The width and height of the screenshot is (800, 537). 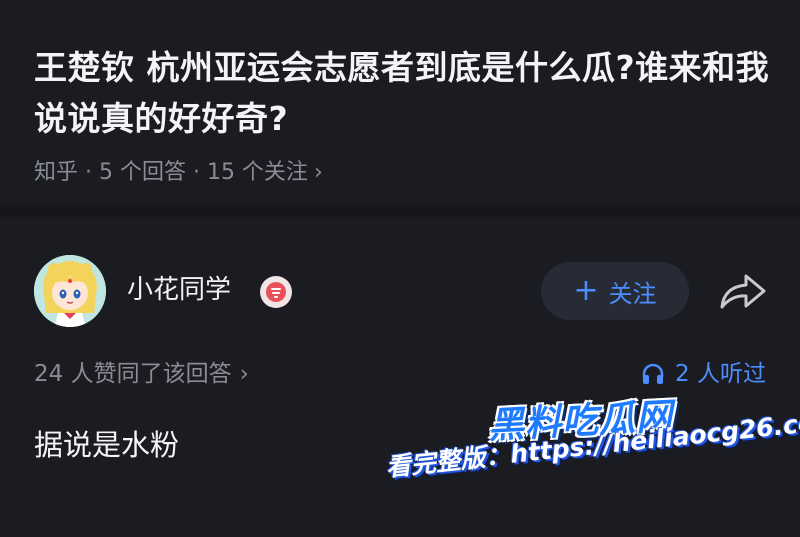 What do you see at coordinates (653, 373) in the screenshot?
I see `headphones-icon` at bounding box center [653, 373].